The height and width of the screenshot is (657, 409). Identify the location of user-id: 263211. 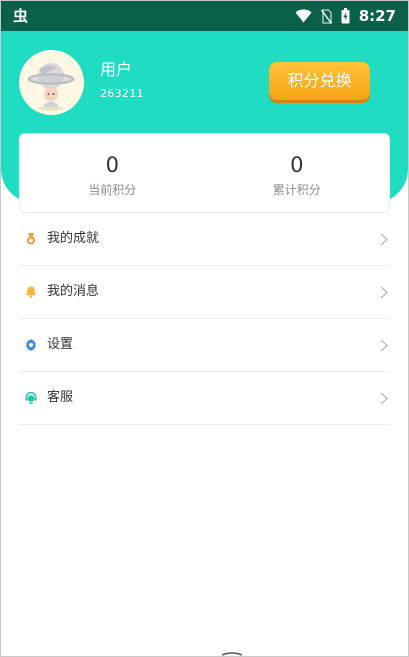
(122, 93).